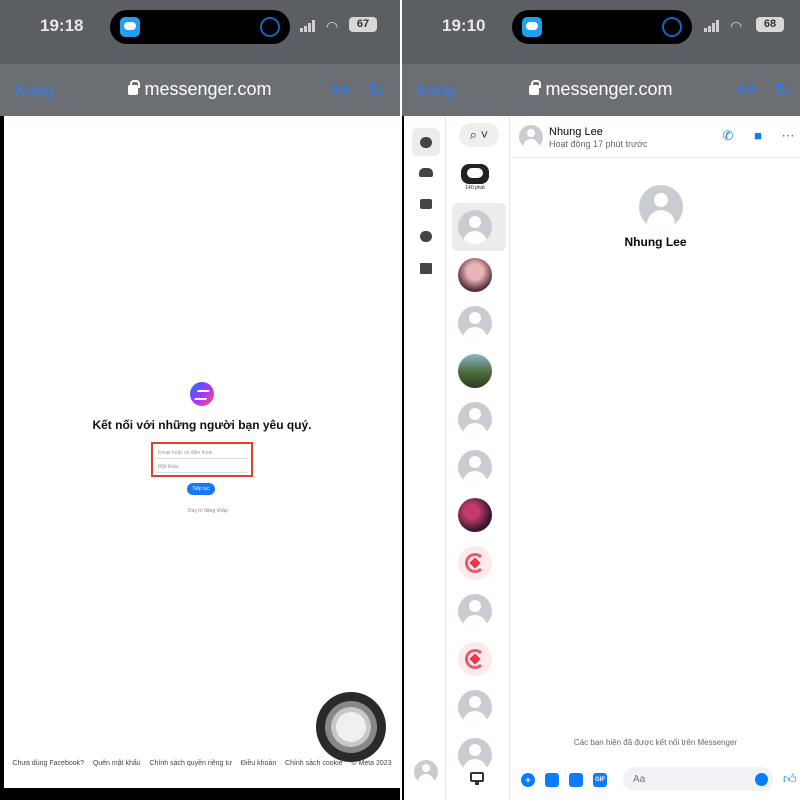 The image size is (800, 800). I want to click on bottom-edge, so click(200, 794).